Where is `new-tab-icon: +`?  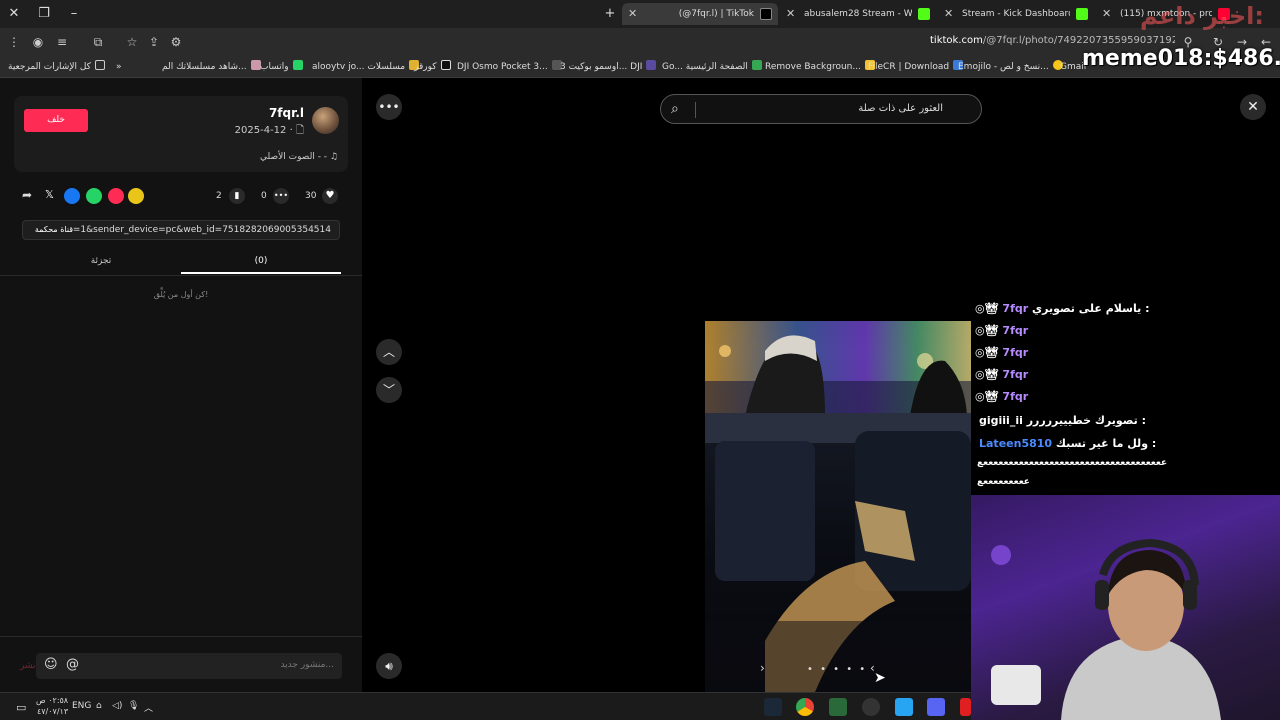
new-tab-icon: + is located at coordinates (610, 14).